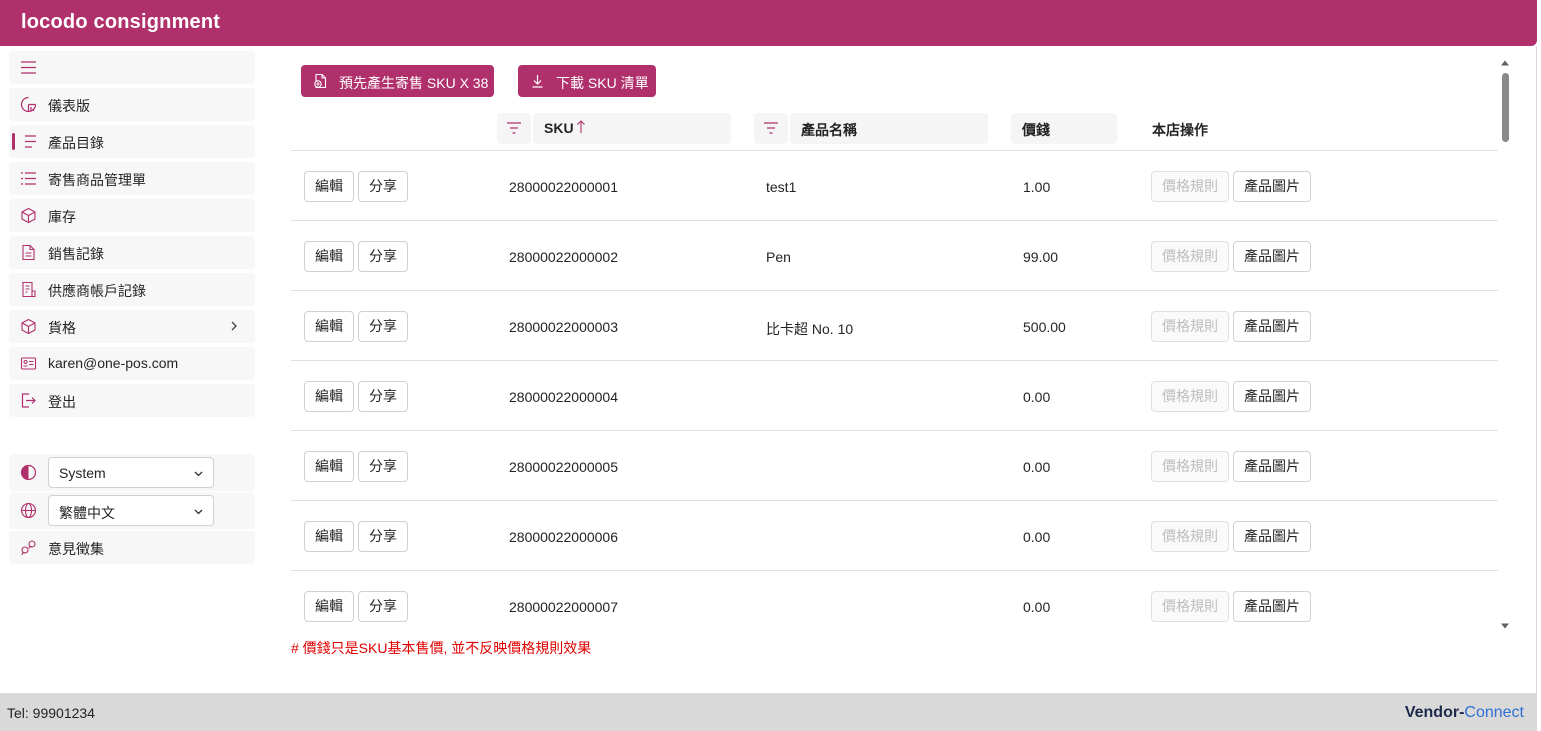 The width and height of the screenshot is (1541, 731). I want to click on sidebar-item-label: karen@one-pos.com, so click(113, 363).